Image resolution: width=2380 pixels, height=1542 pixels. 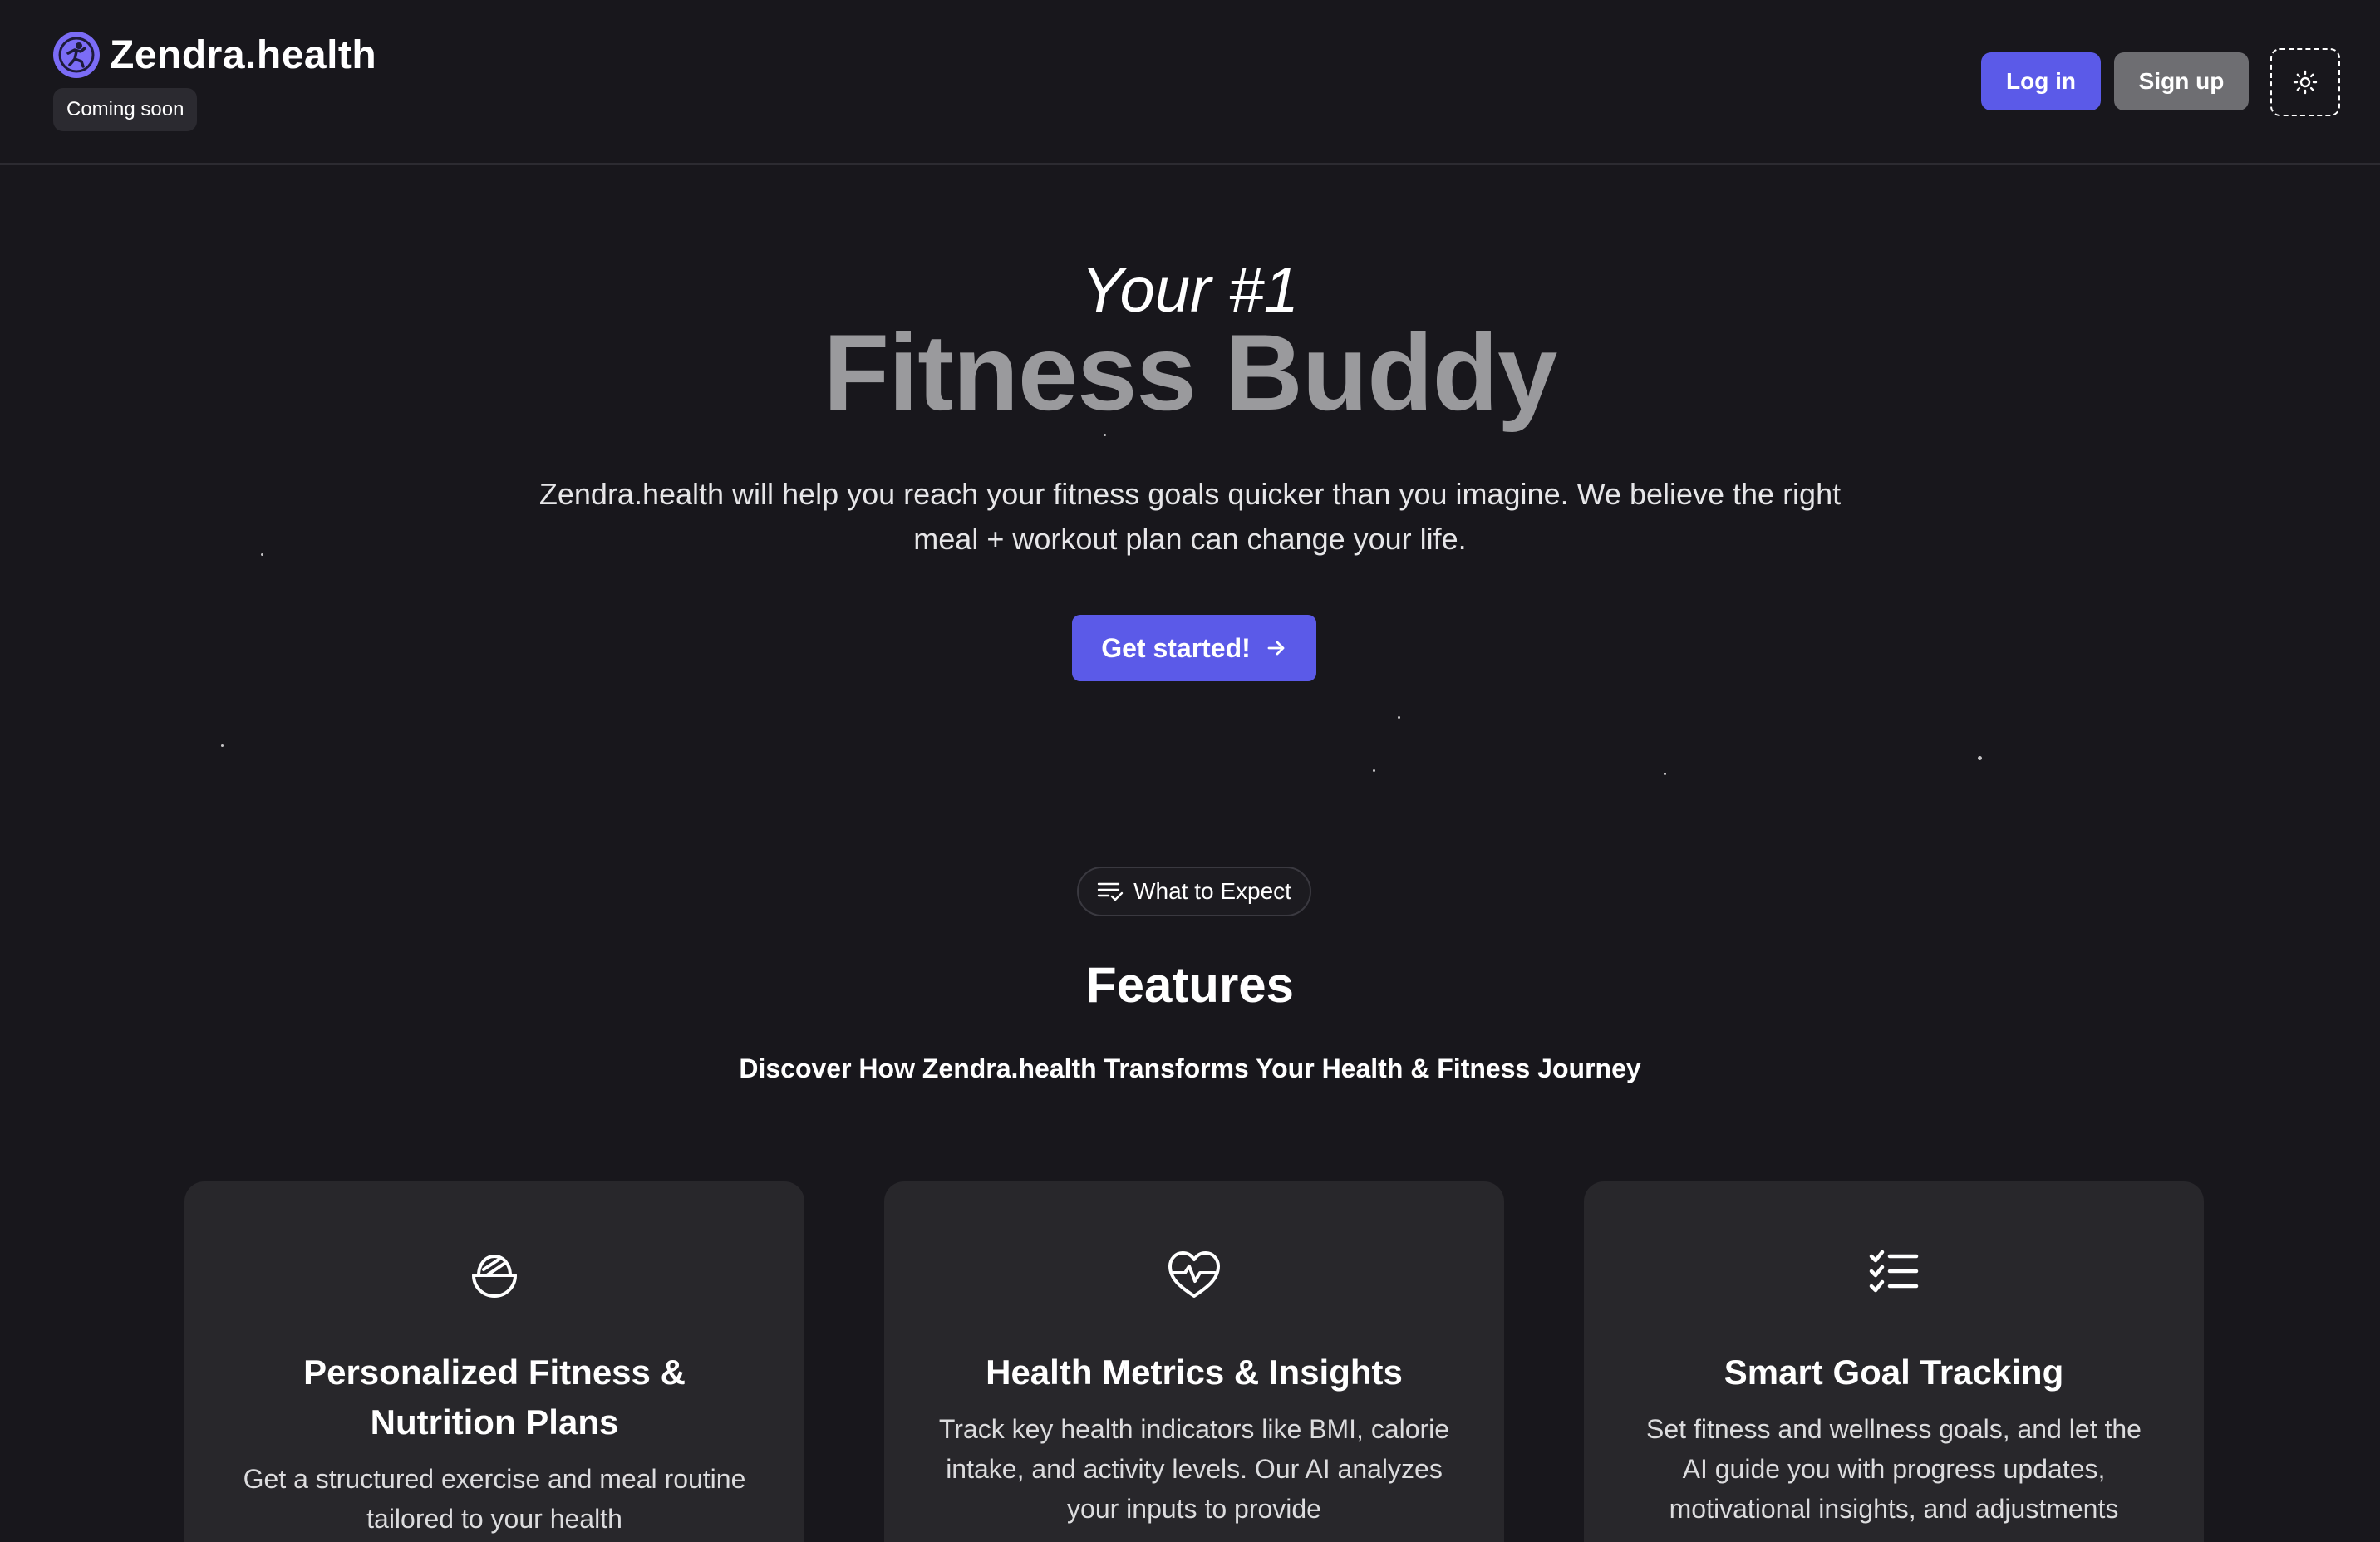 What do you see at coordinates (1190, 372) in the screenshot?
I see `hero-title: Fitness Buddy` at bounding box center [1190, 372].